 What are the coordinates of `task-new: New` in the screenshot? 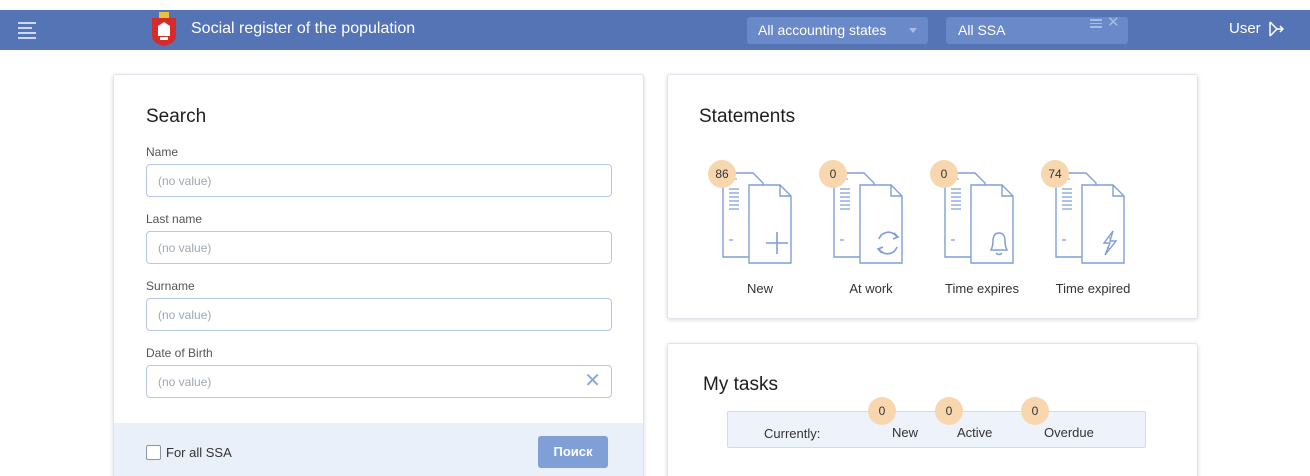 It's located at (905, 432).